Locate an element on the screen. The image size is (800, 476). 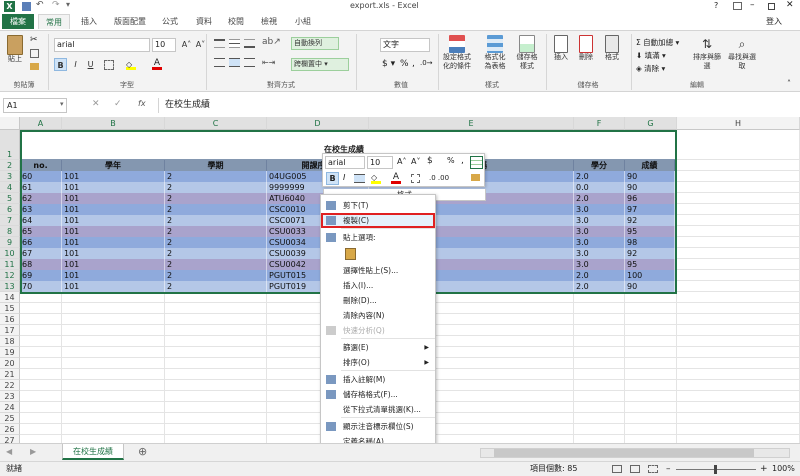
align-middle-icon is located at coordinates (234, 43).